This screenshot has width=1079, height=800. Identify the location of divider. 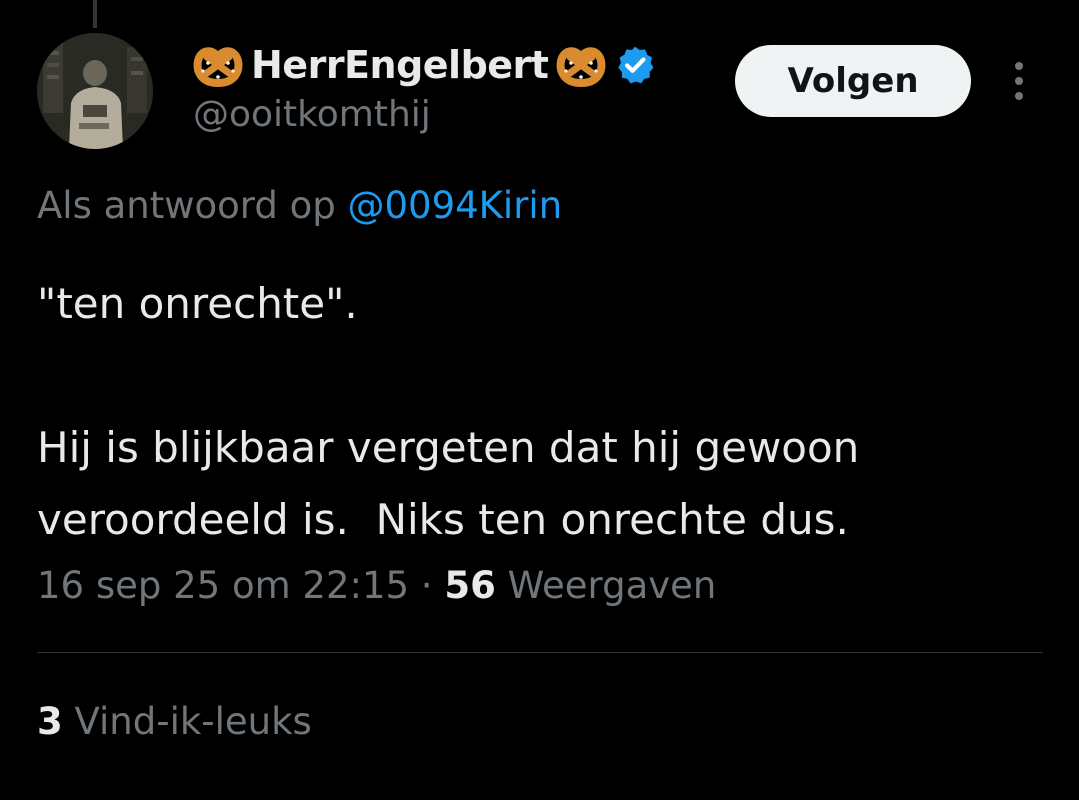
(540, 652).